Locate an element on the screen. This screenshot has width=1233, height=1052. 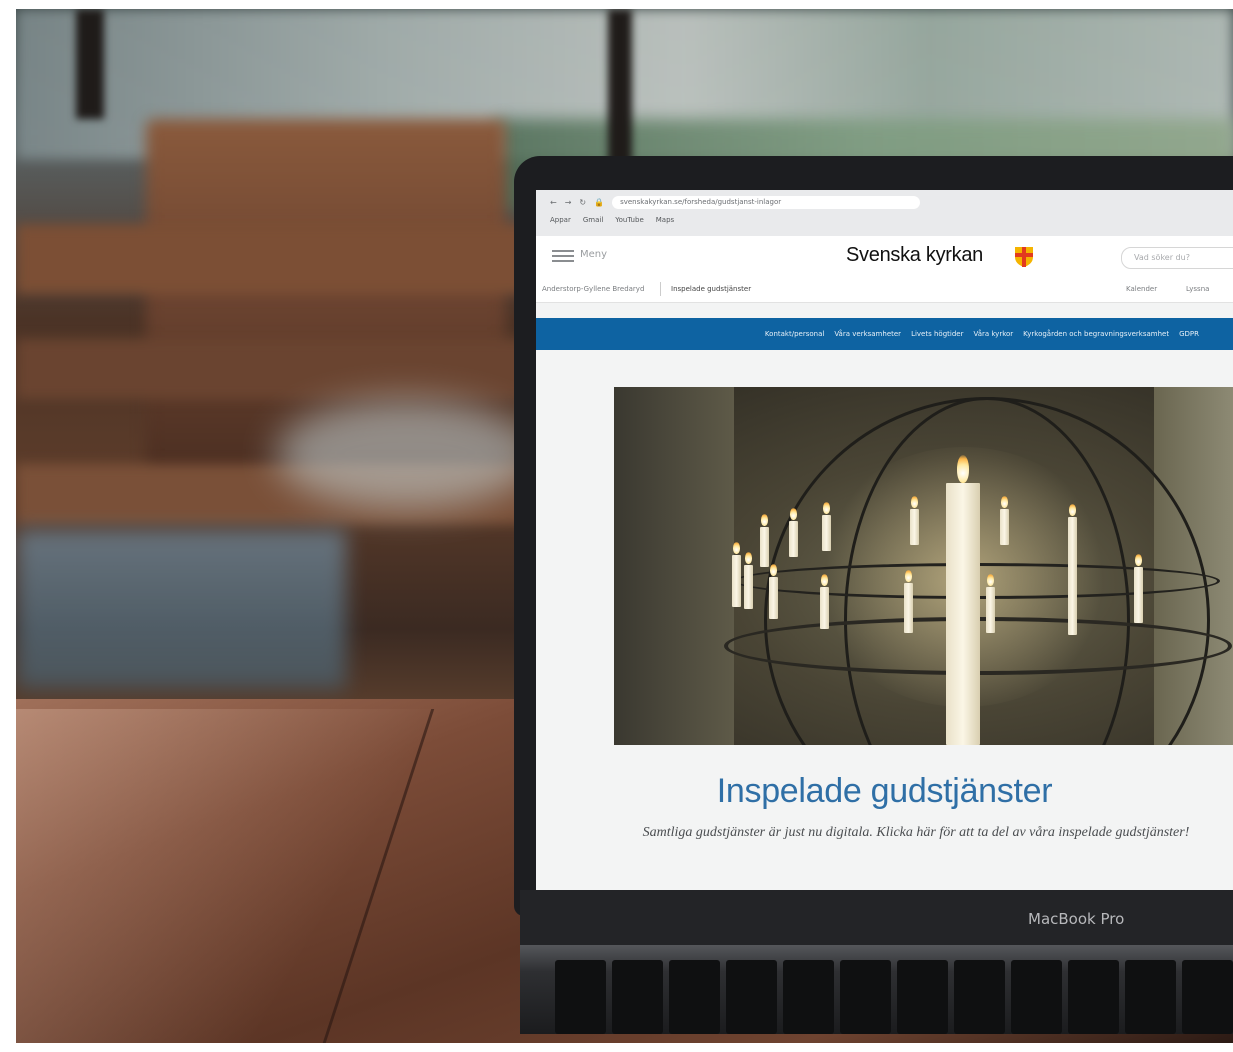
back-arrow-icon: ← is located at coordinates (553, 202).